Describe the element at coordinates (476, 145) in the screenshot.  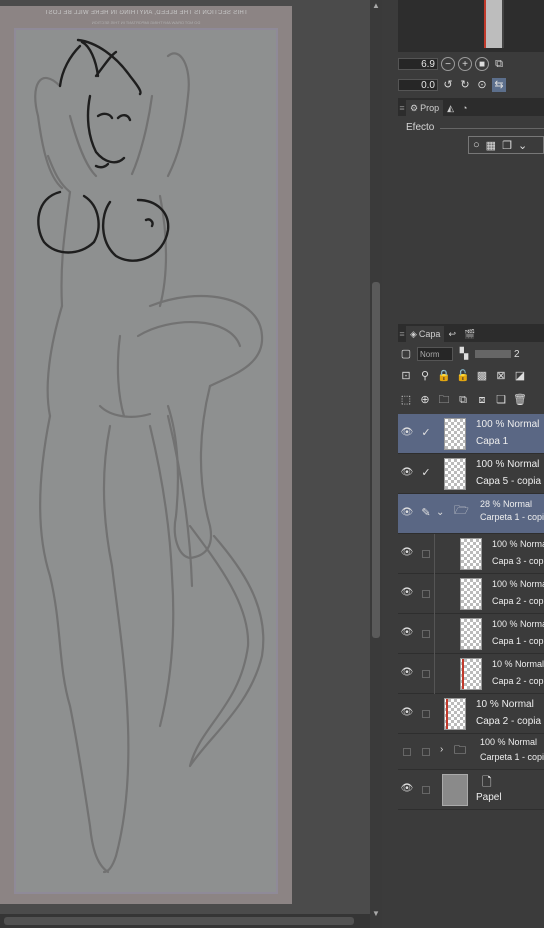
I see `circle-effect-icon: ○` at that location.